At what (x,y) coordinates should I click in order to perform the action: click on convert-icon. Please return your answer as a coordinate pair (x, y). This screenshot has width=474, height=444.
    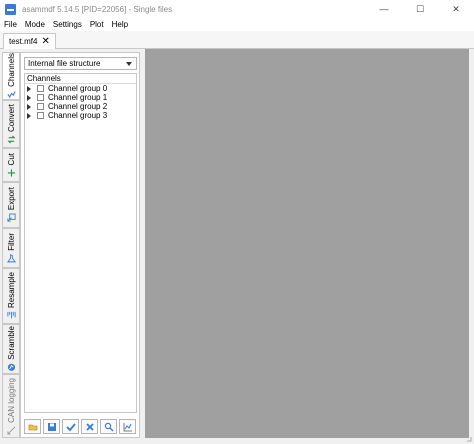
    Looking at the image, I should click on (11, 139).